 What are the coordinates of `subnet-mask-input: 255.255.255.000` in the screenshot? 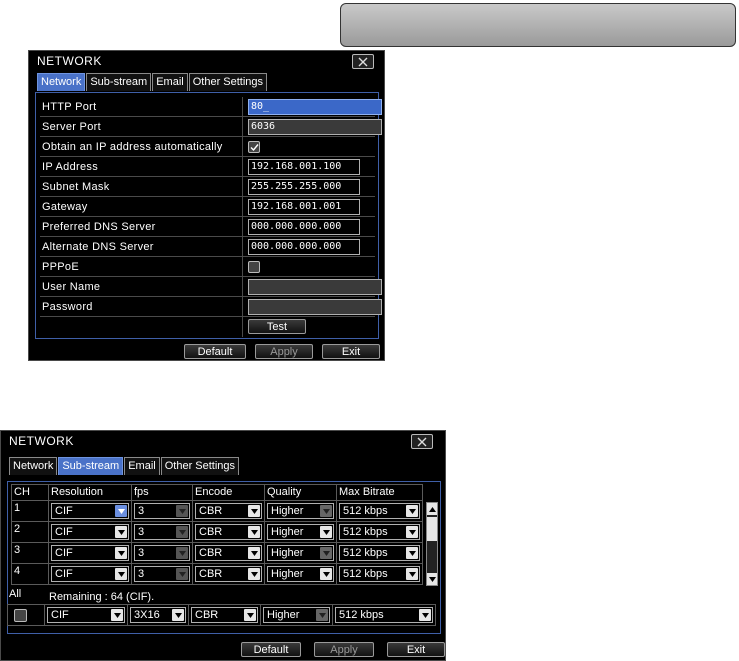 It's located at (304, 187).